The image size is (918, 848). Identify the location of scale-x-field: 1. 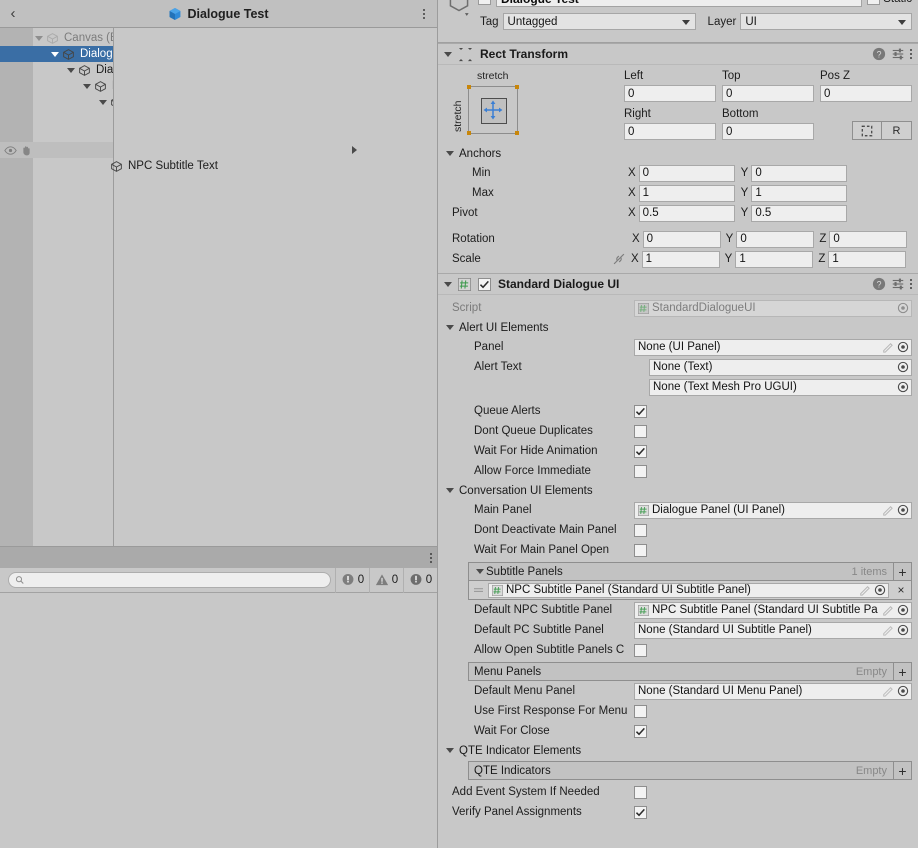
(680, 259).